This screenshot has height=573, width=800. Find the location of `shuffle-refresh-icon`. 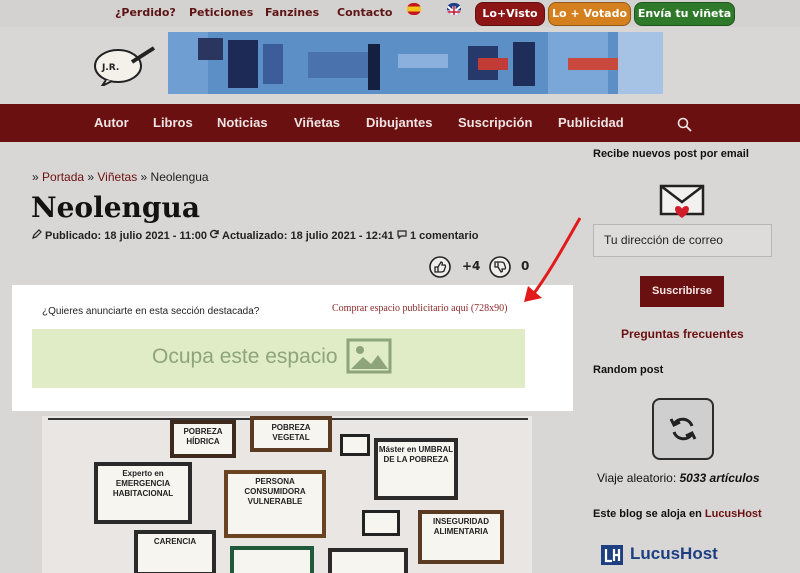

shuffle-refresh-icon is located at coordinates (683, 429).